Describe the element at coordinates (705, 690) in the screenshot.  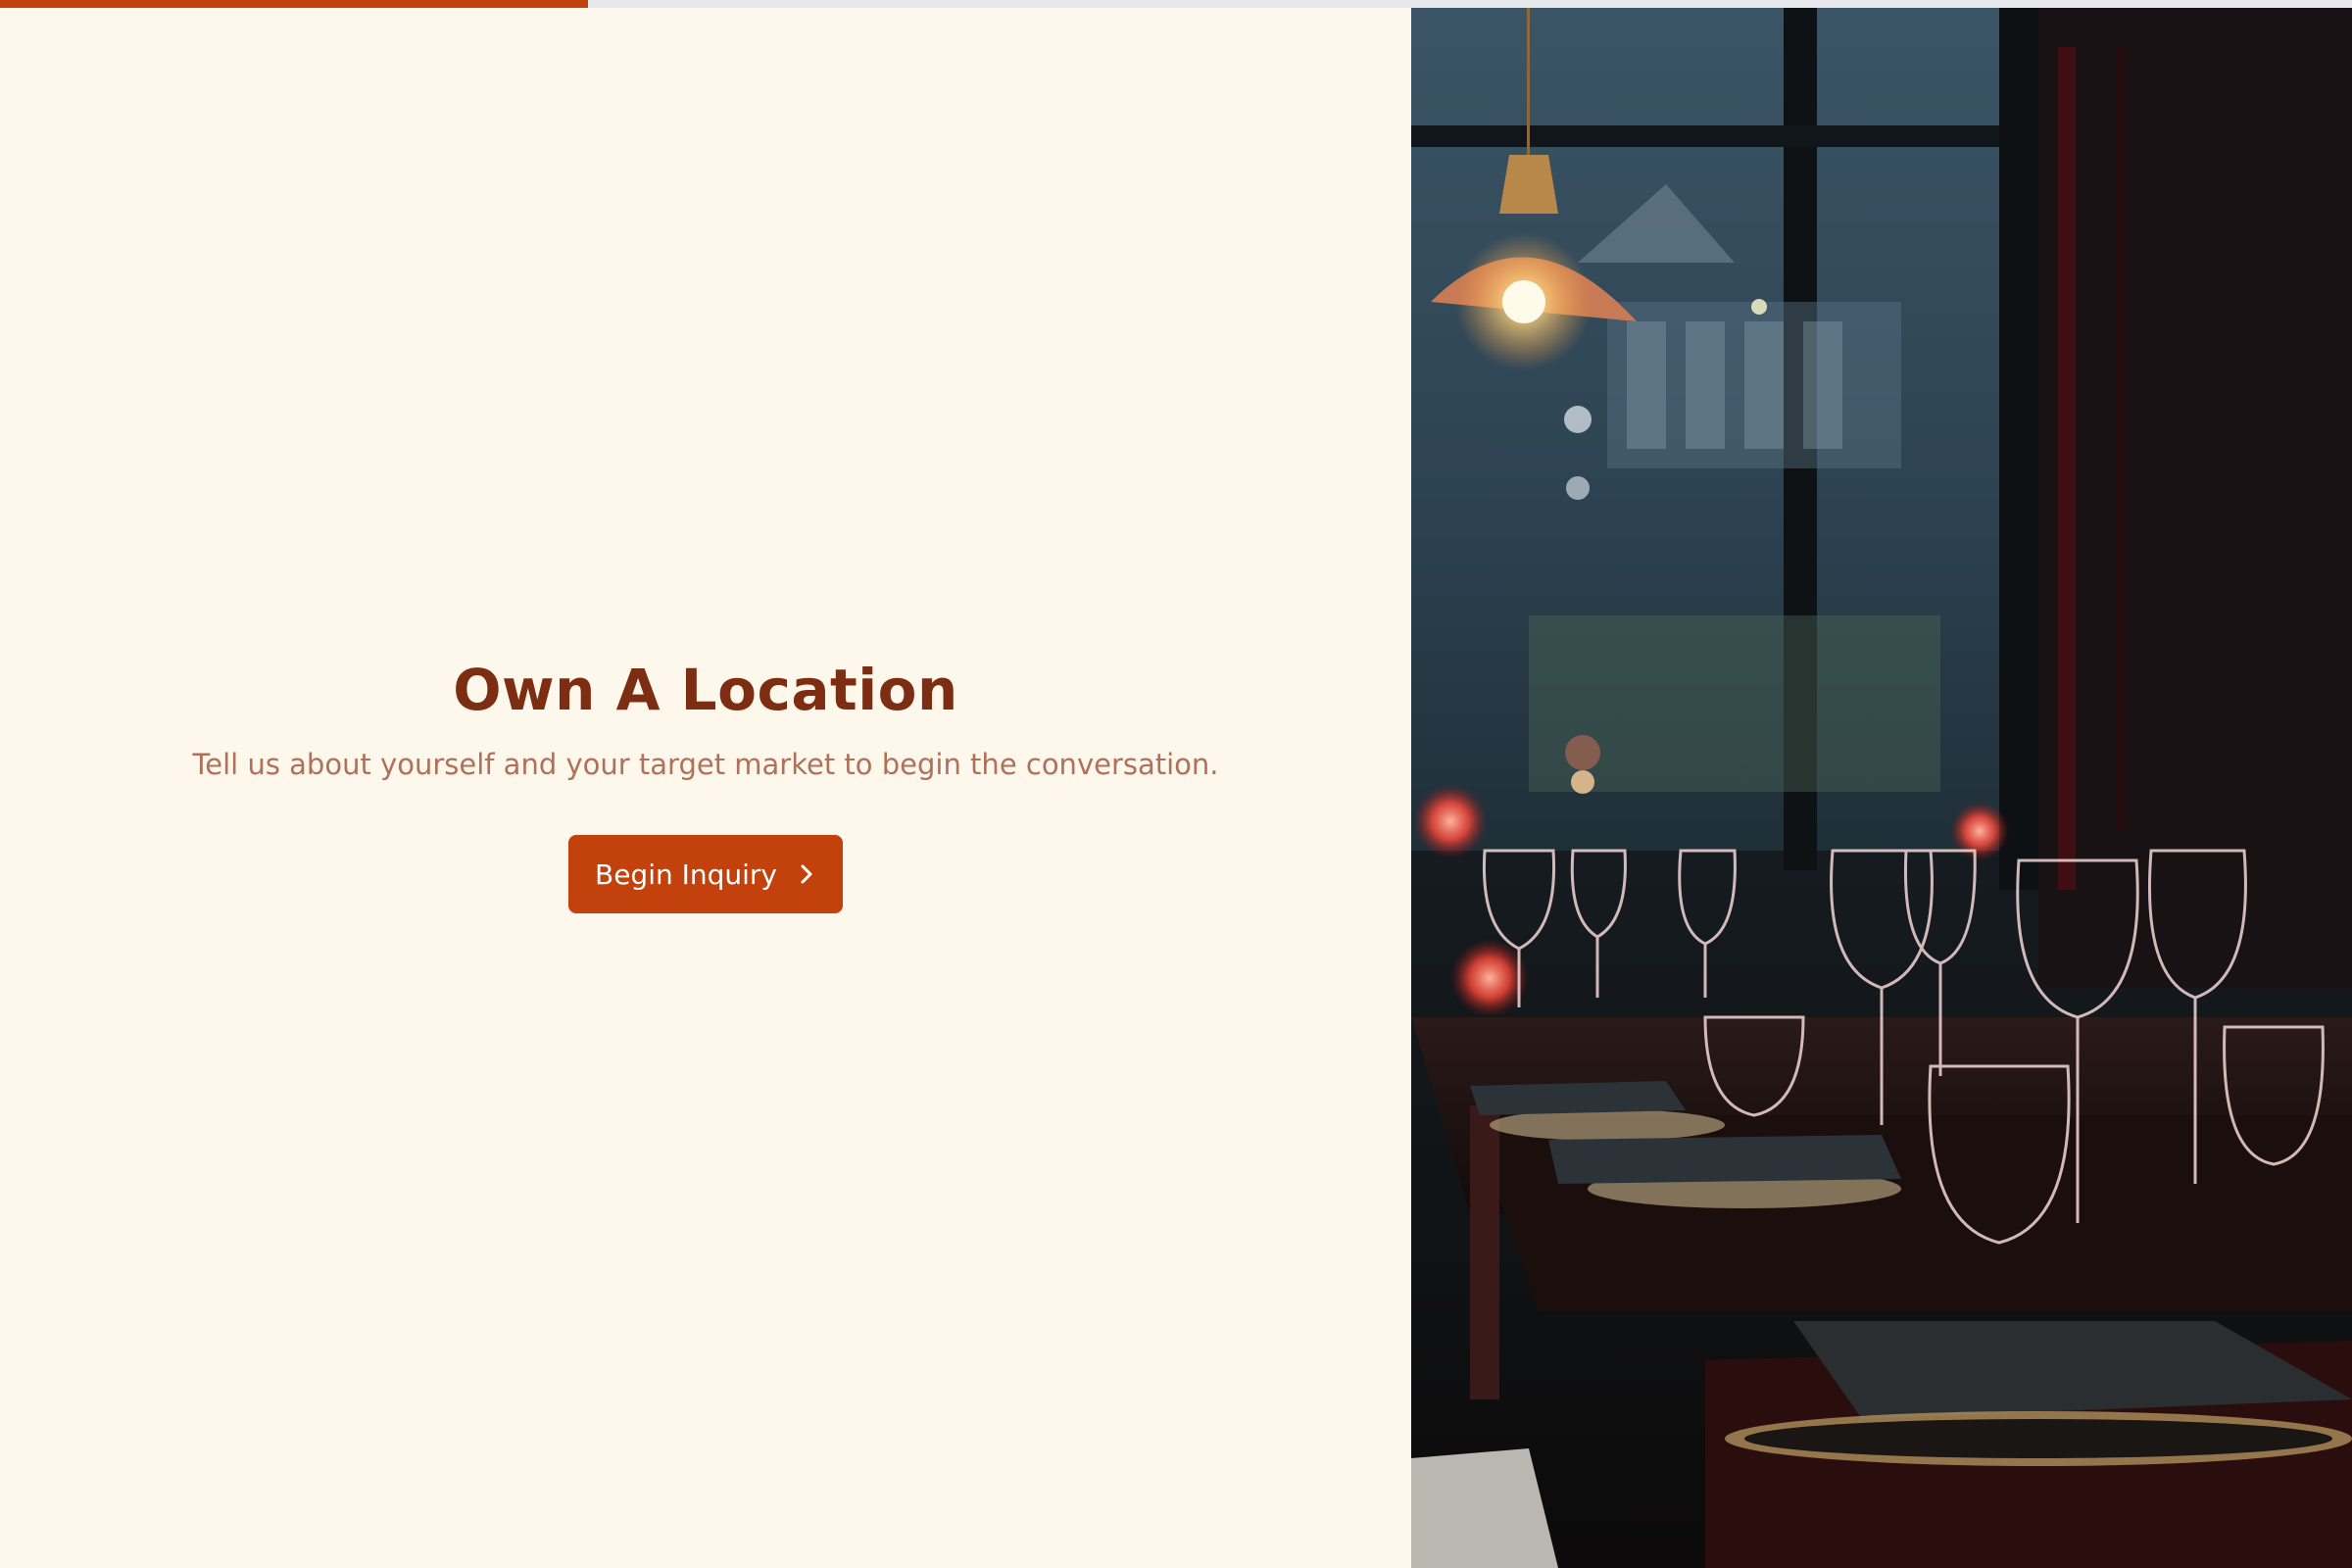
I see `page-title: Own A Location` at that location.